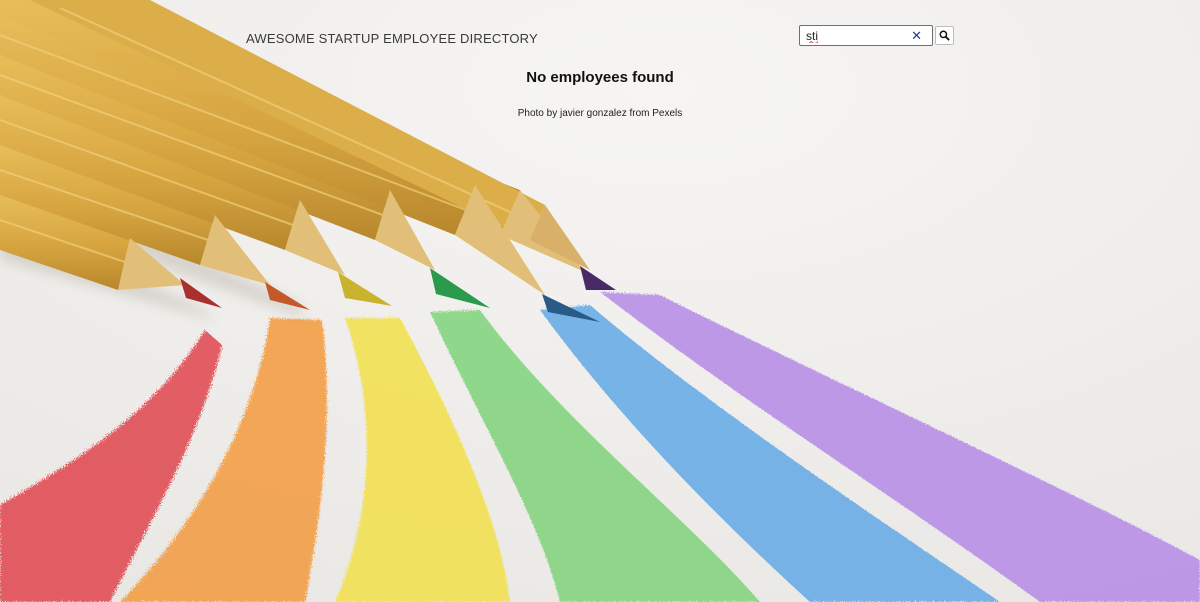 Image resolution: width=1200 pixels, height=602 pixels. Describe the element at coordinates (600, 113) in the screenshot. I see `photo-credit: Photo by javier gonzalez from Pexels` at that location.